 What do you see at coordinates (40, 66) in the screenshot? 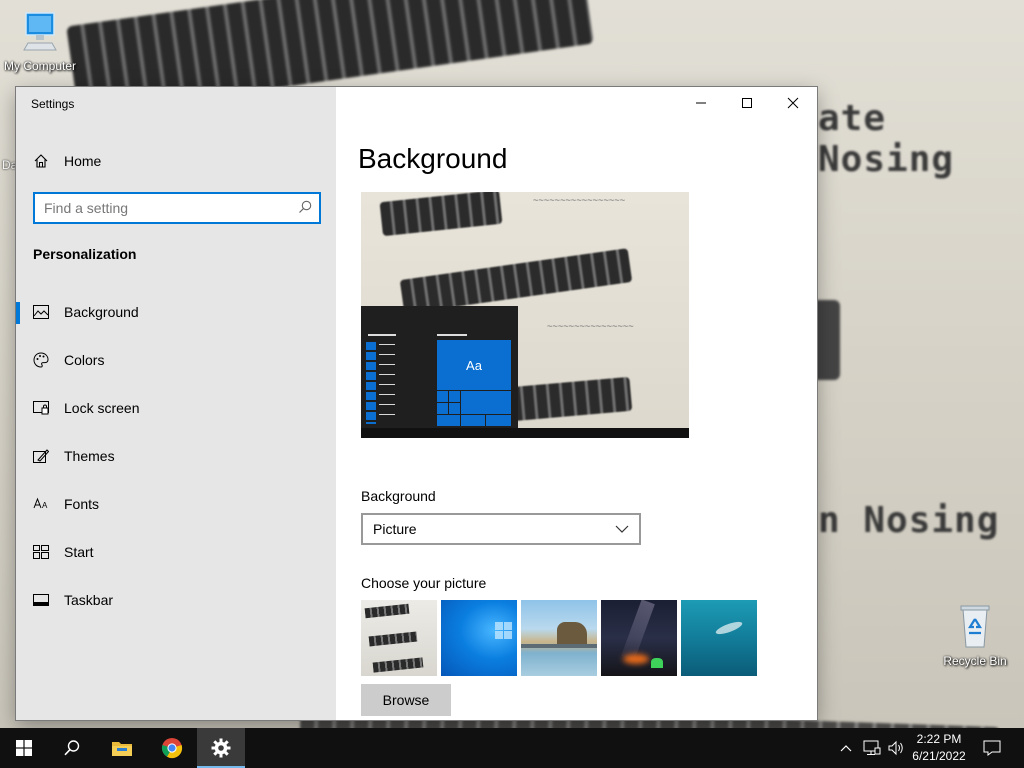
I see `desktop-icon-label: My Computer` at bounding box center [40, 66].